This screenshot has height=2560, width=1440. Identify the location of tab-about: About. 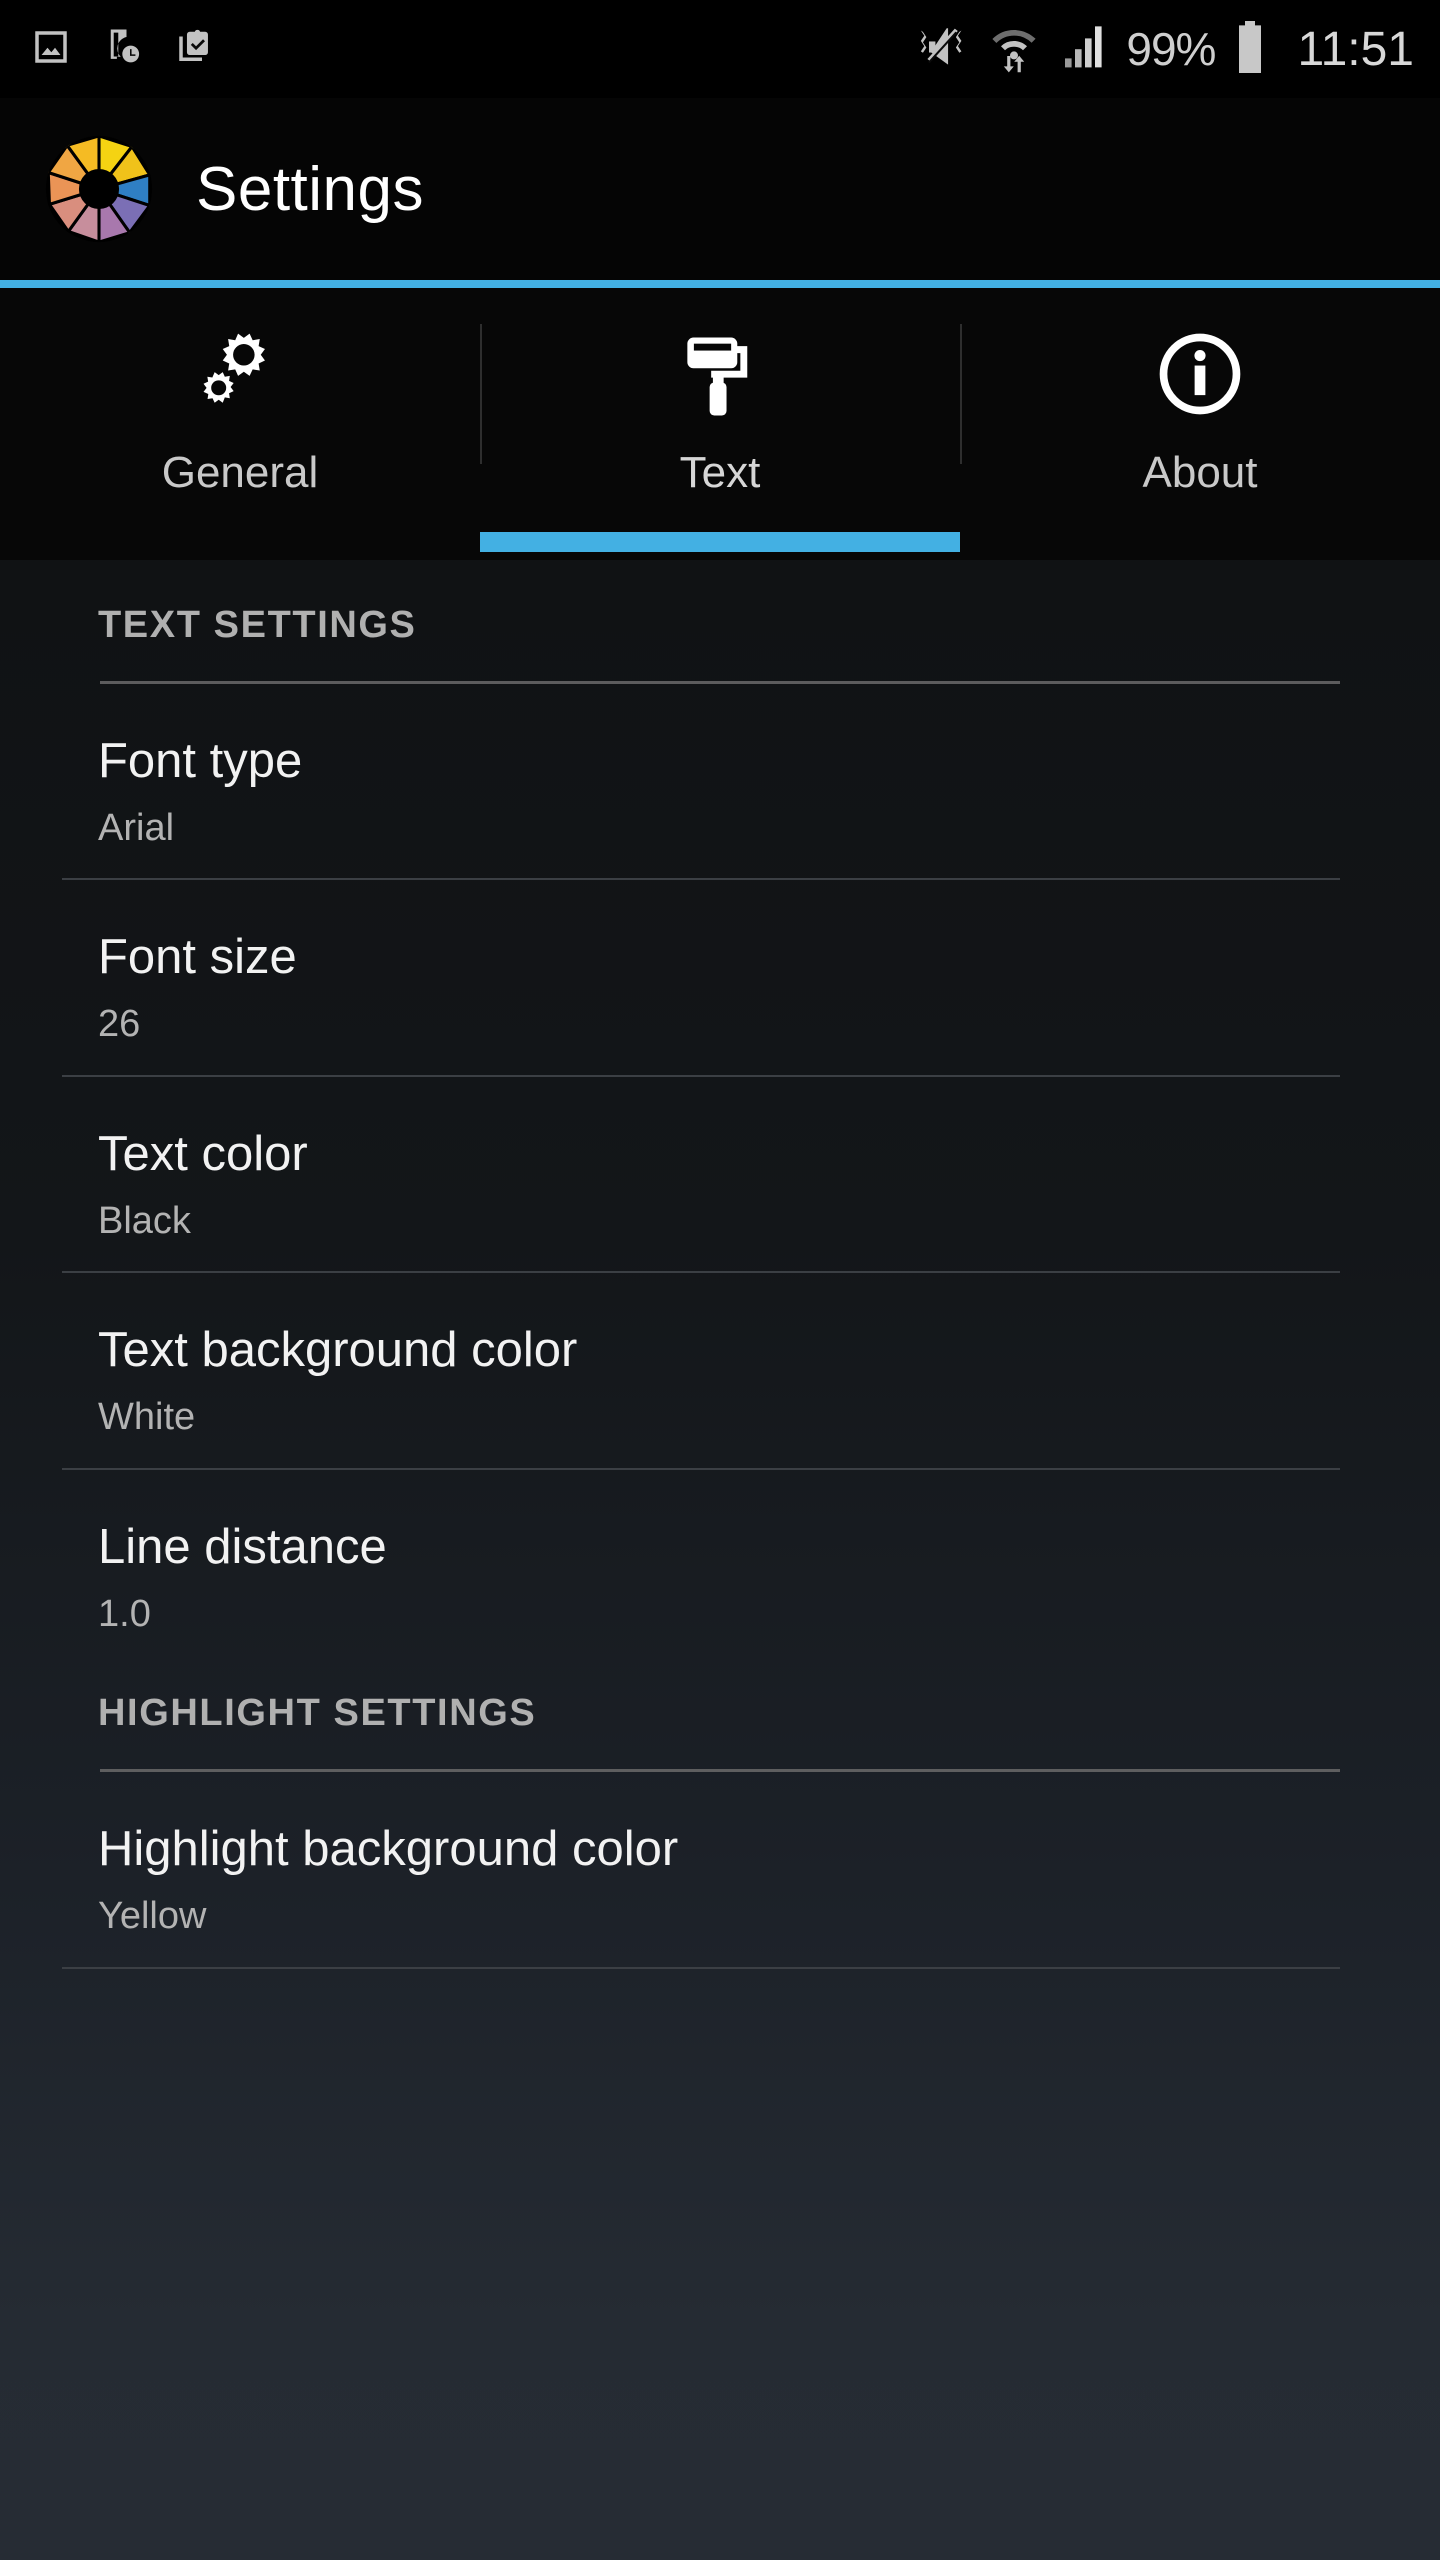
(1200, 424).